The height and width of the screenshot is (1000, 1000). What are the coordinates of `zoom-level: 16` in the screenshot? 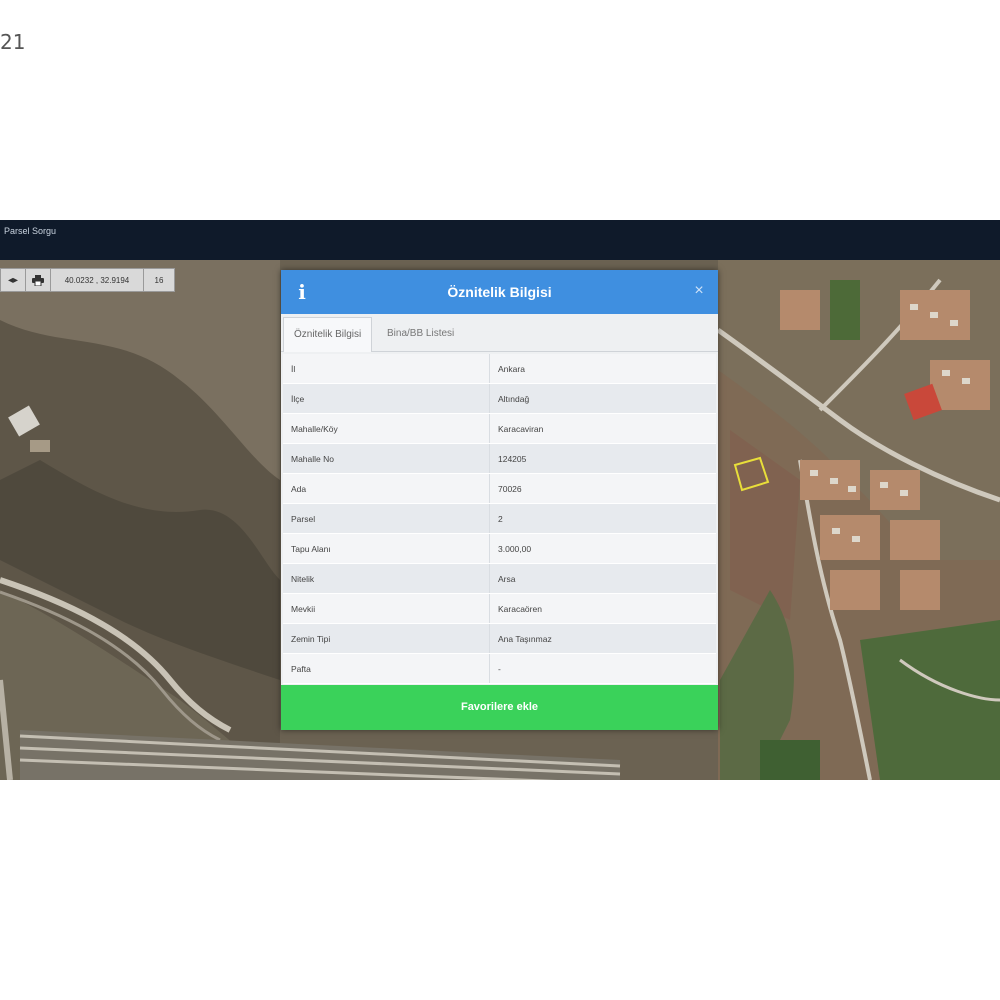 It's located at (159, 280).